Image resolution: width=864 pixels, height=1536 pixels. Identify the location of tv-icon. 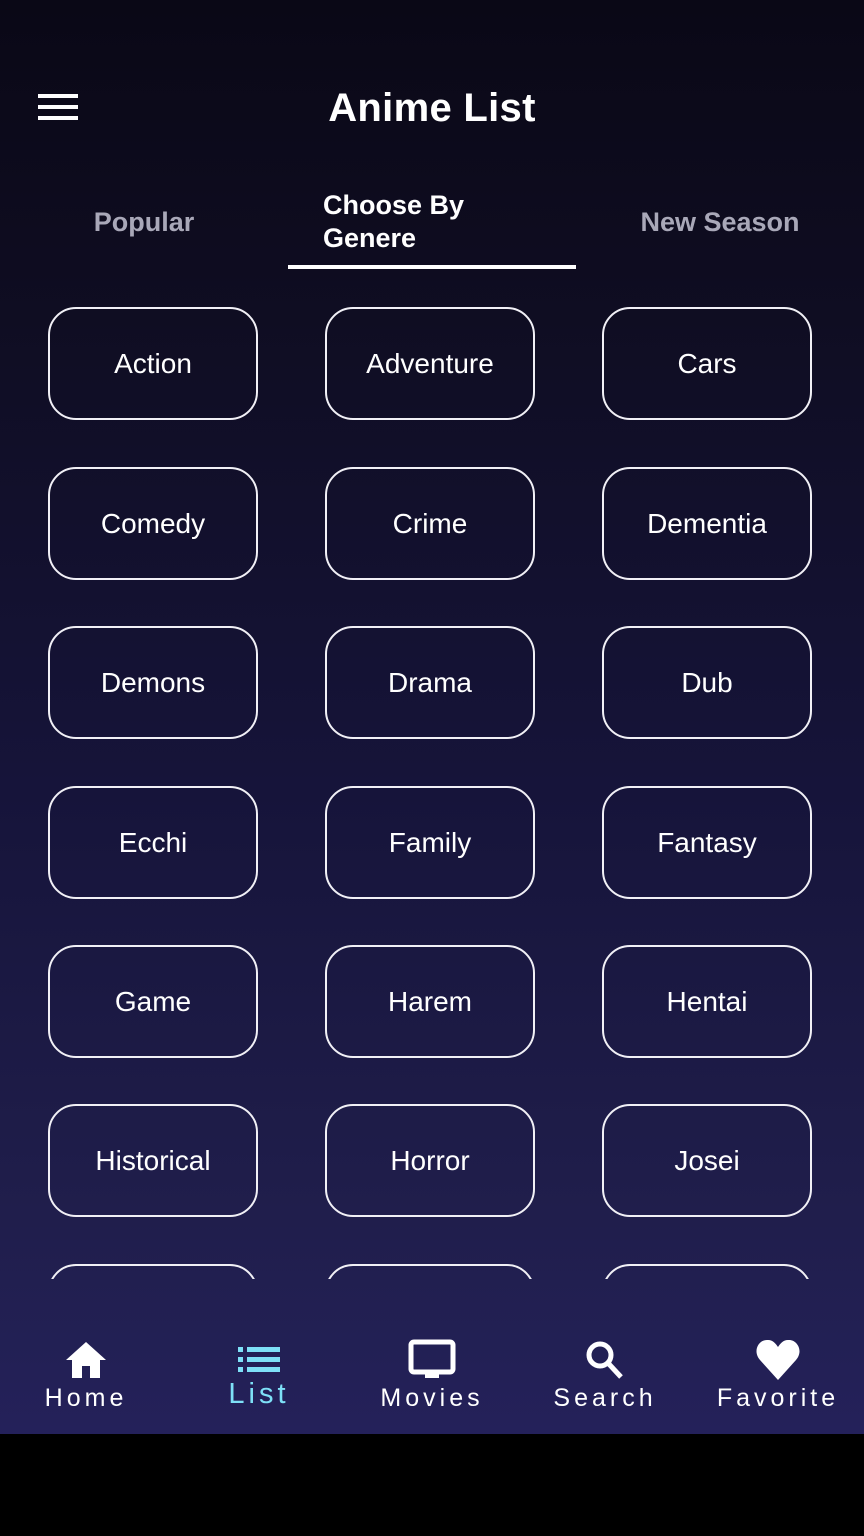
(432, 1360).